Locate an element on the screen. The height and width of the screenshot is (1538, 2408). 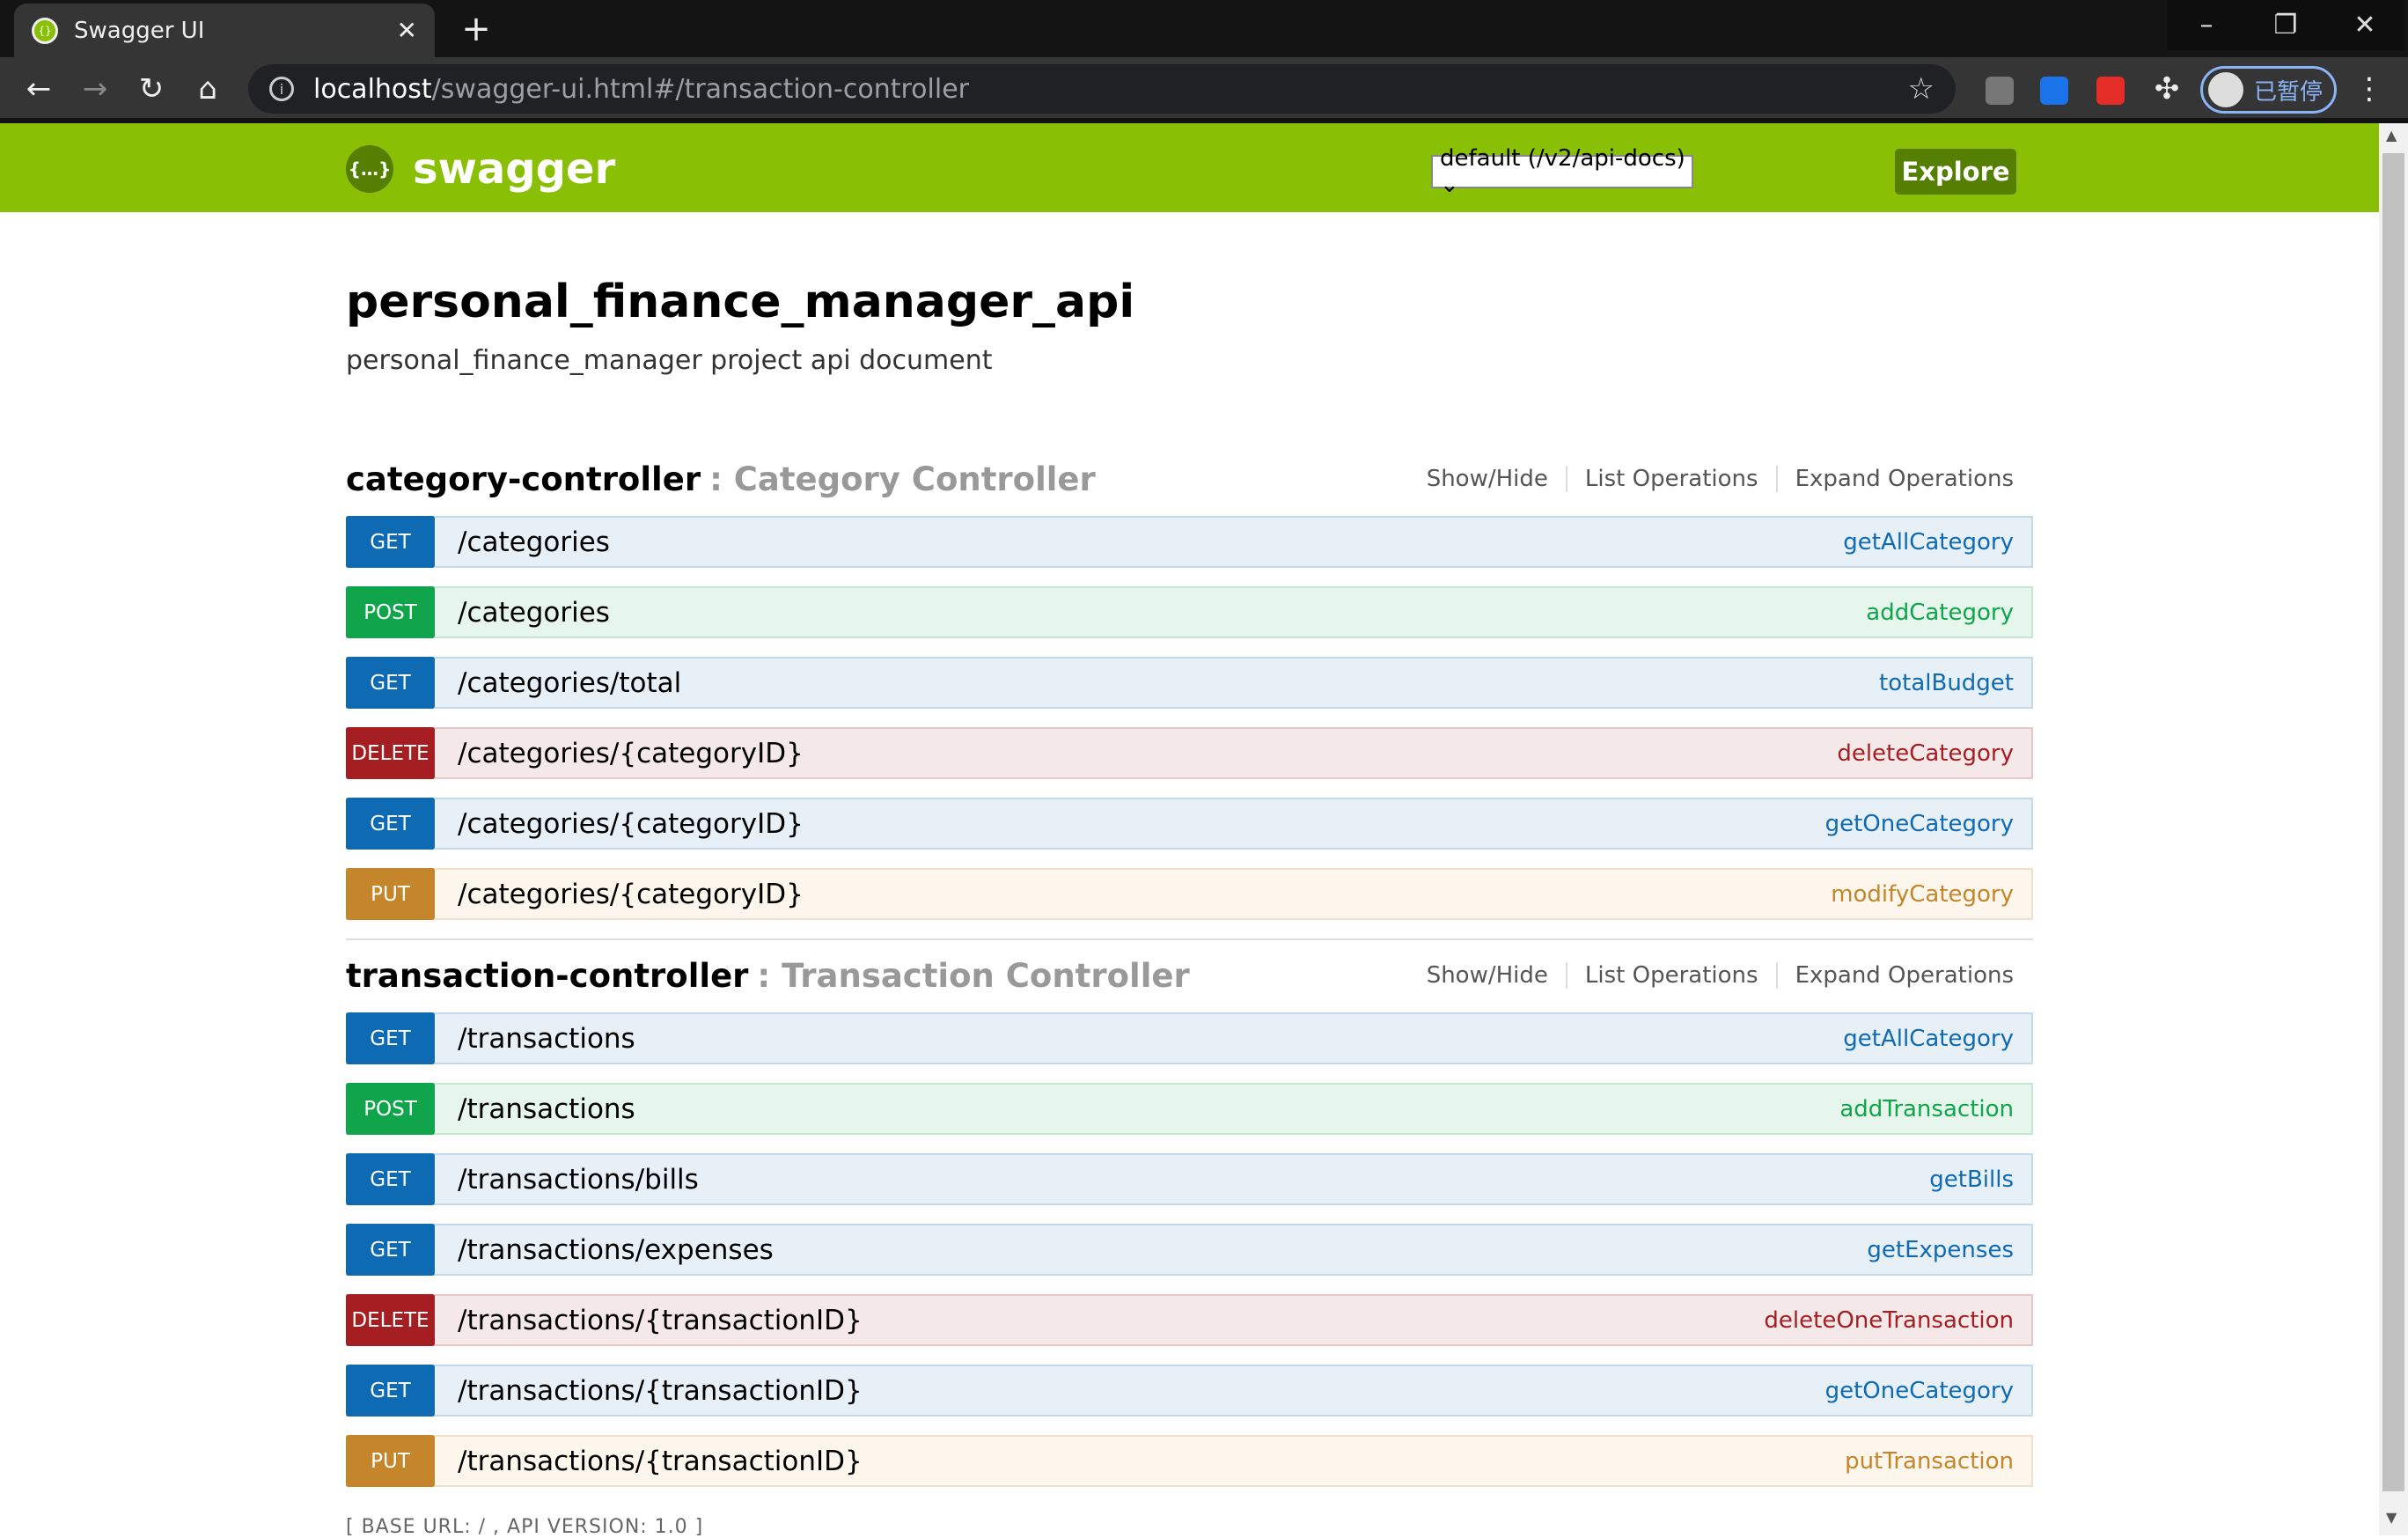
operation-name: totalBudget is located at coordinates (1946, 683).